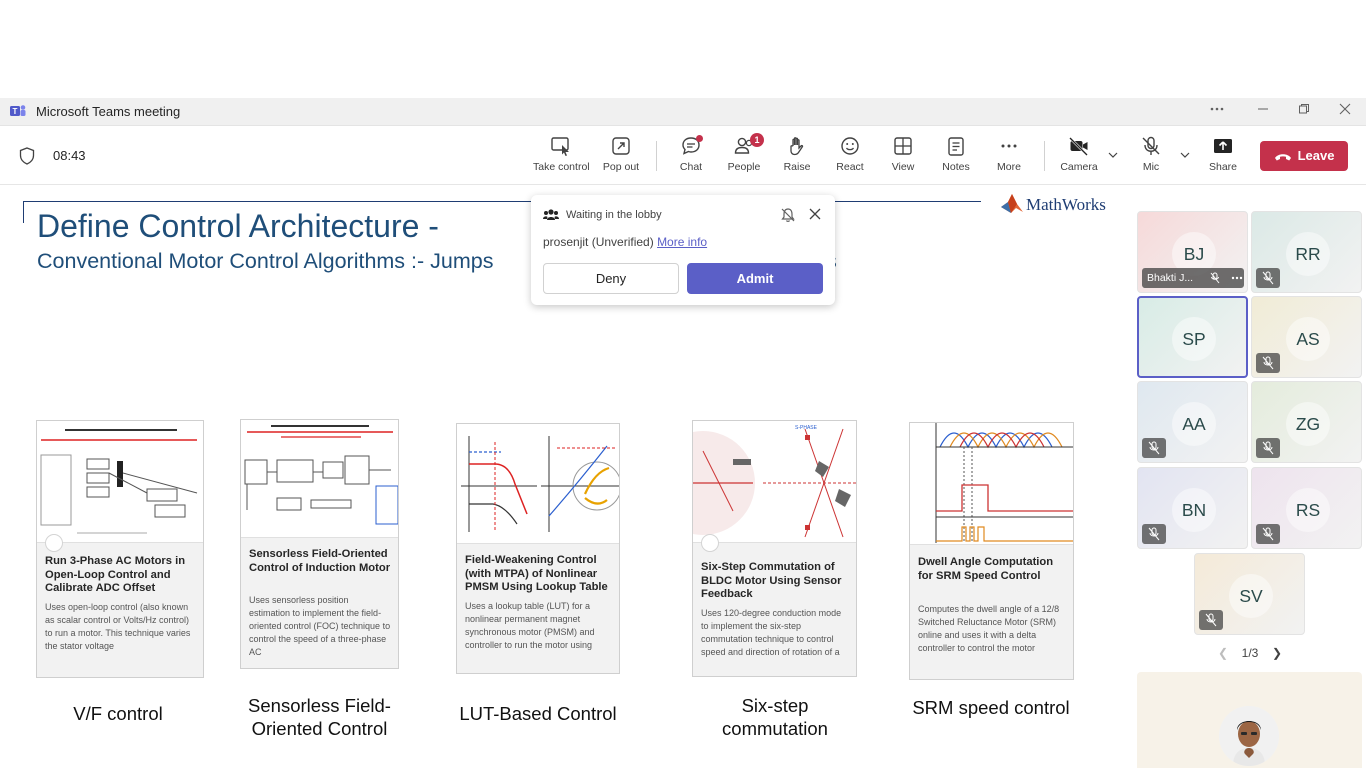 The height and width of the screenshot is (768, 1366). What do you see at coordinates (1185, 155) in the screenshot?
I see `mic-options-chevron-icon` at bounding box center [1185, 155].